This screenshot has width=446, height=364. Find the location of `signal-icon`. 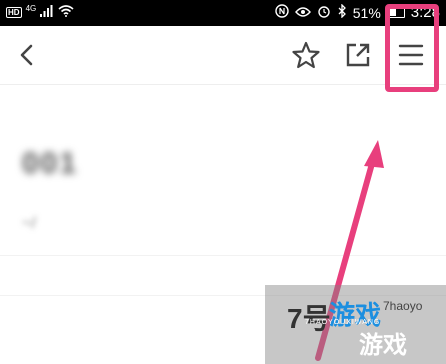

signal-icon is located at coordinates (47, 12).